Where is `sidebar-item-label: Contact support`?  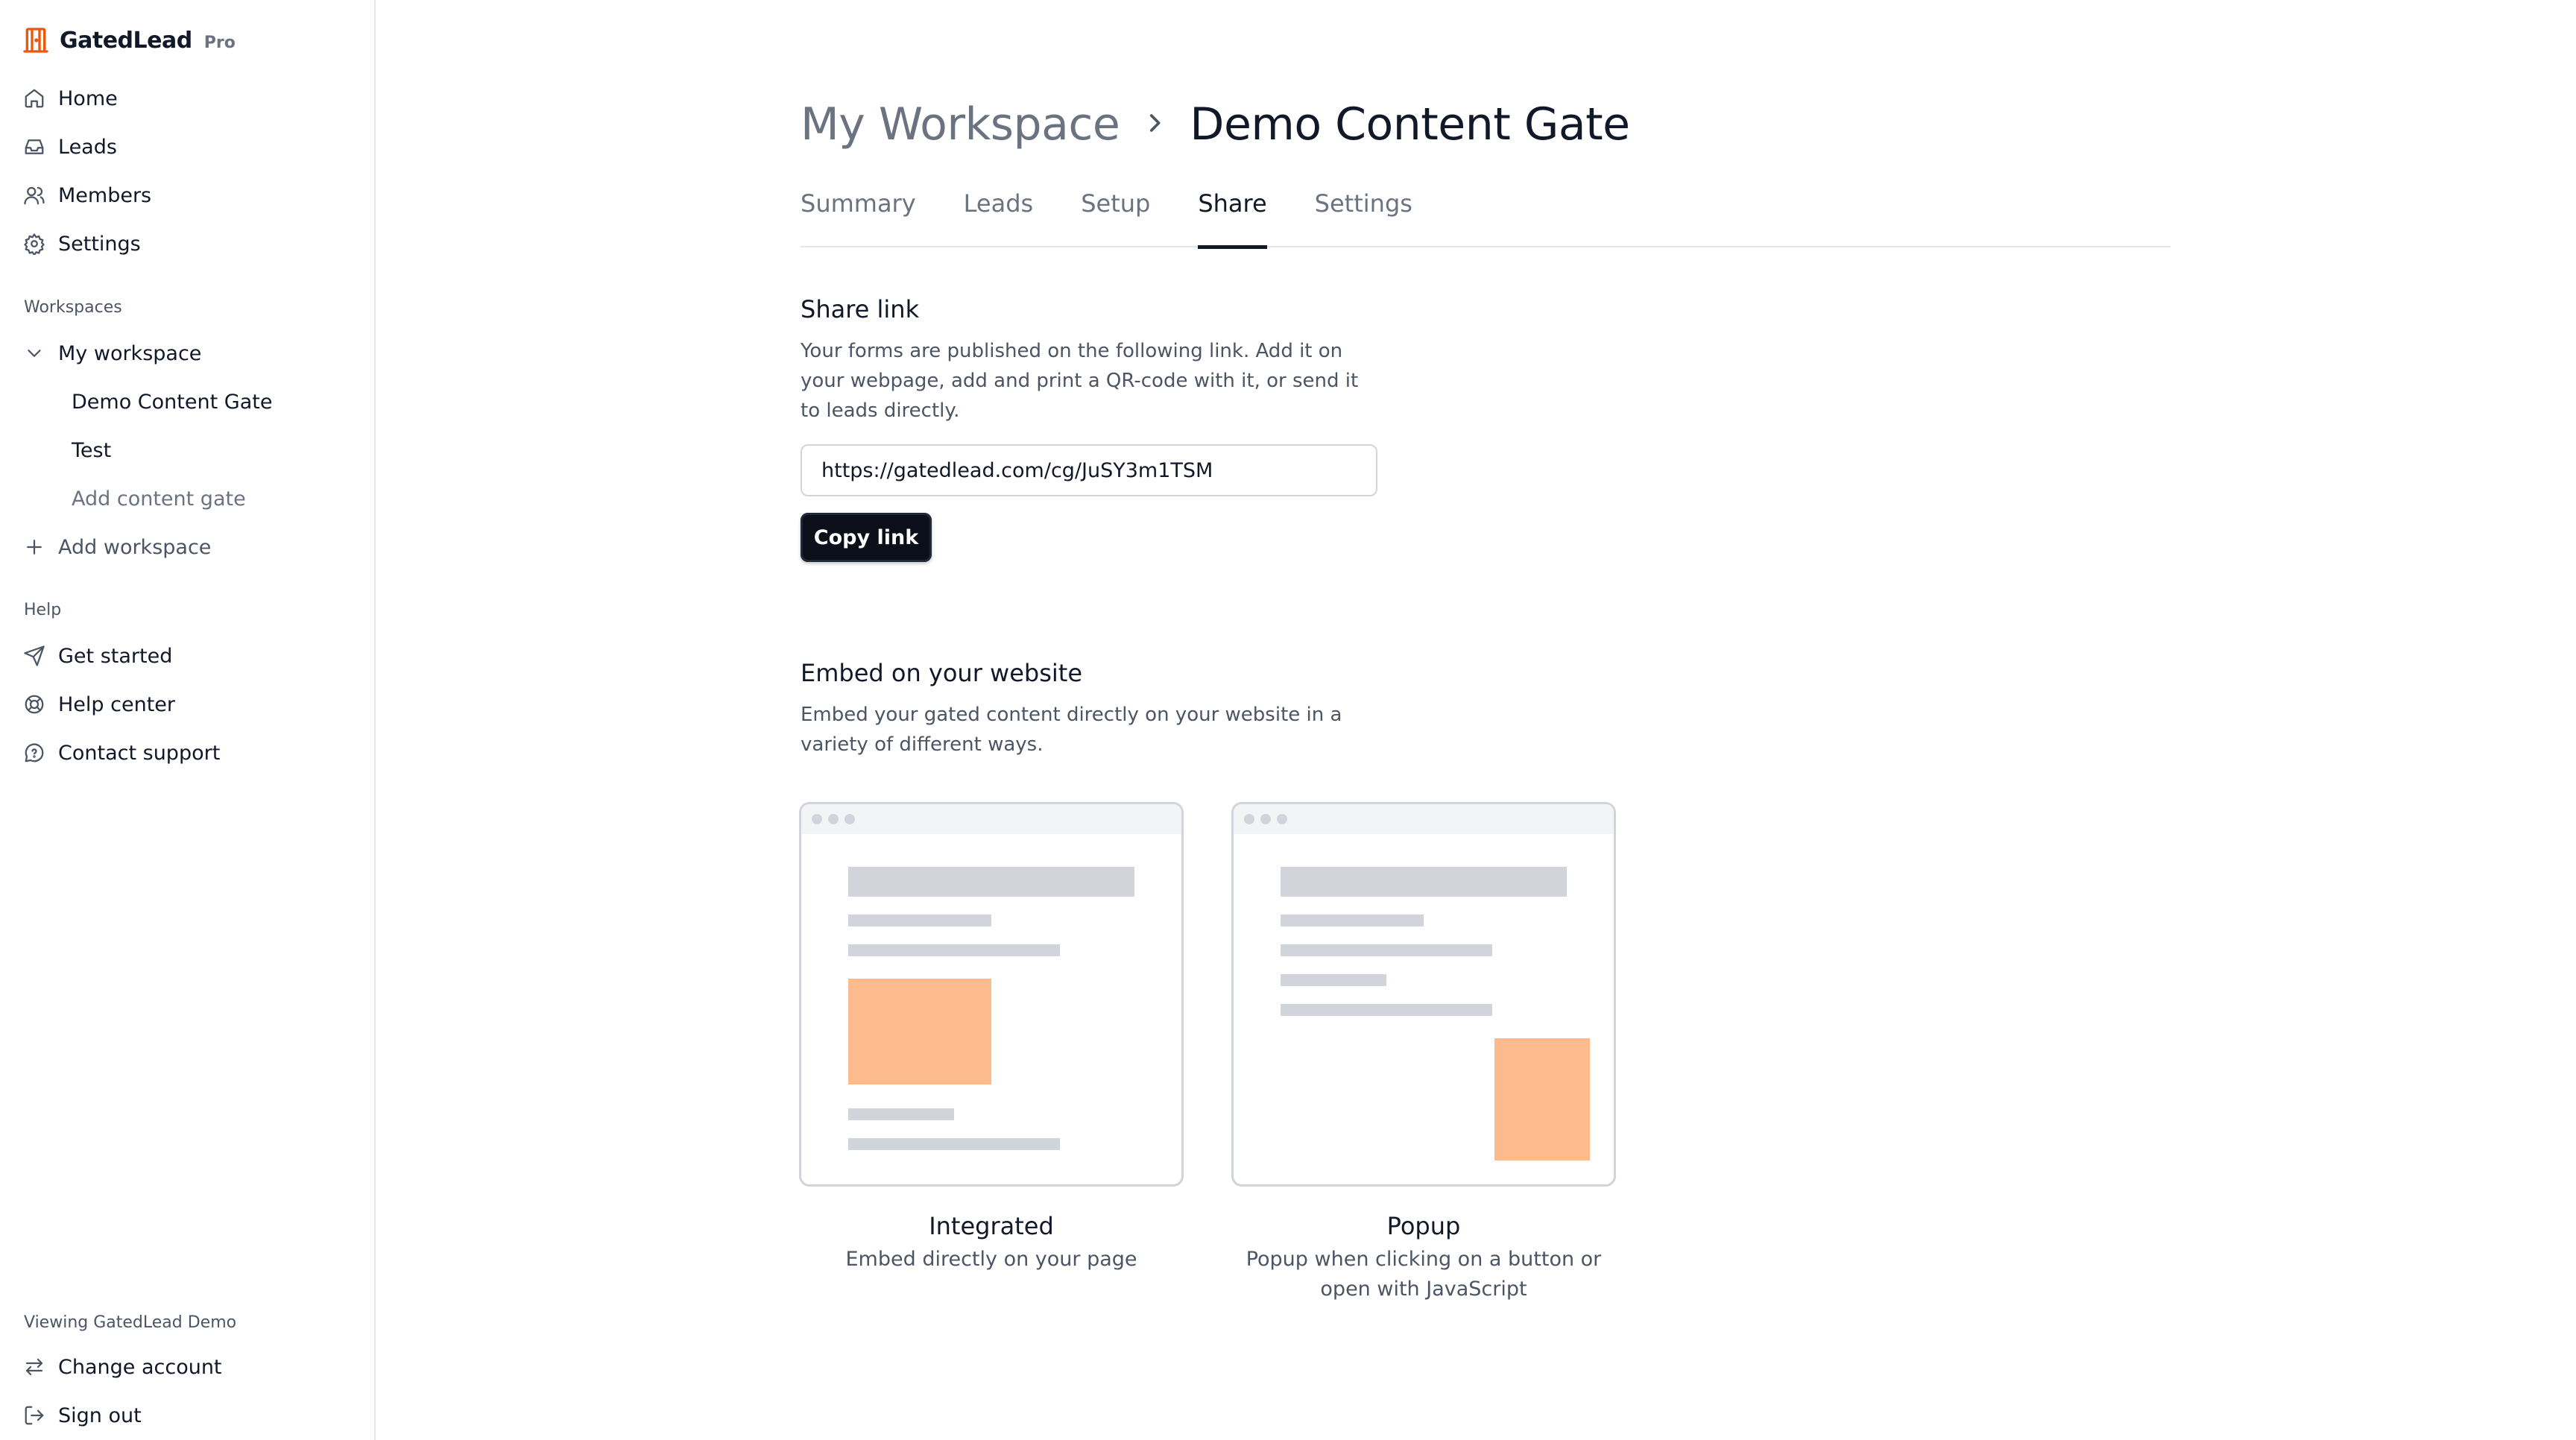
sidebar-item-label: Contact support is located at coordinates (139, 753).